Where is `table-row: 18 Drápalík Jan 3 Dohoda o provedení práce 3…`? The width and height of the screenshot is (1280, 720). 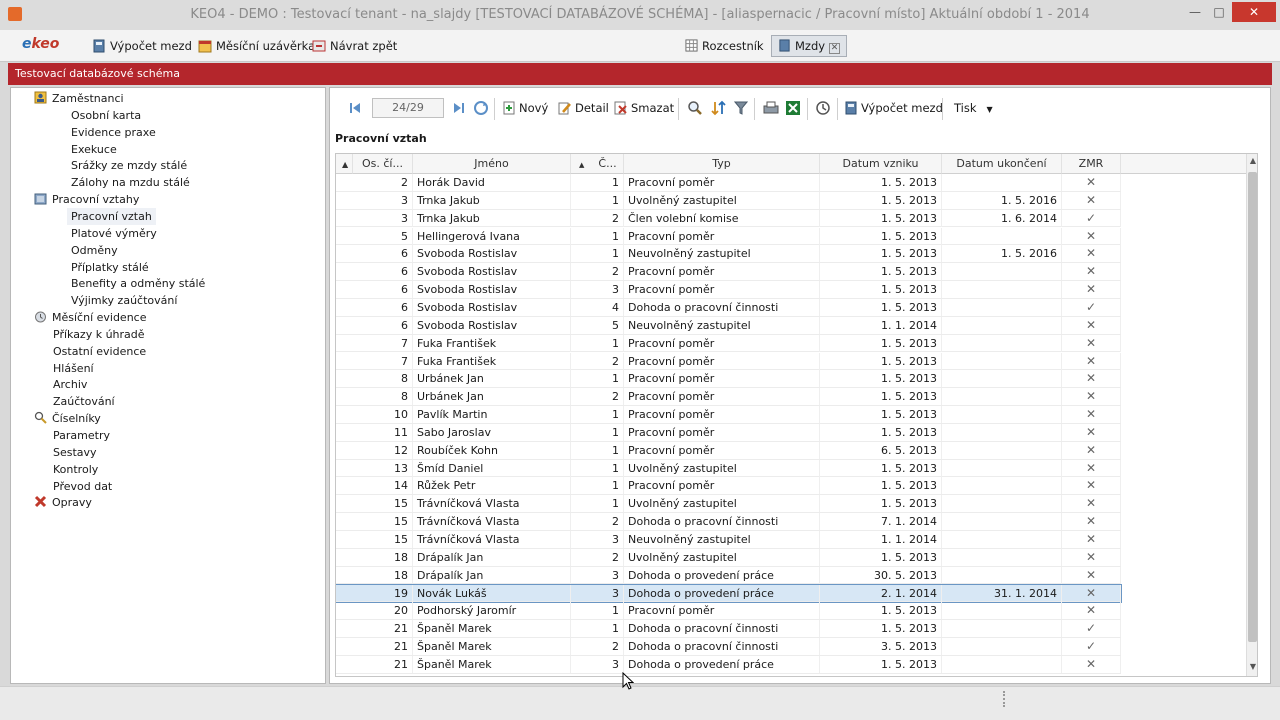 table-row: 18 Drápalík Jan 3 Dohoda o provedení práce 3… is located at coordinates (728, 575).